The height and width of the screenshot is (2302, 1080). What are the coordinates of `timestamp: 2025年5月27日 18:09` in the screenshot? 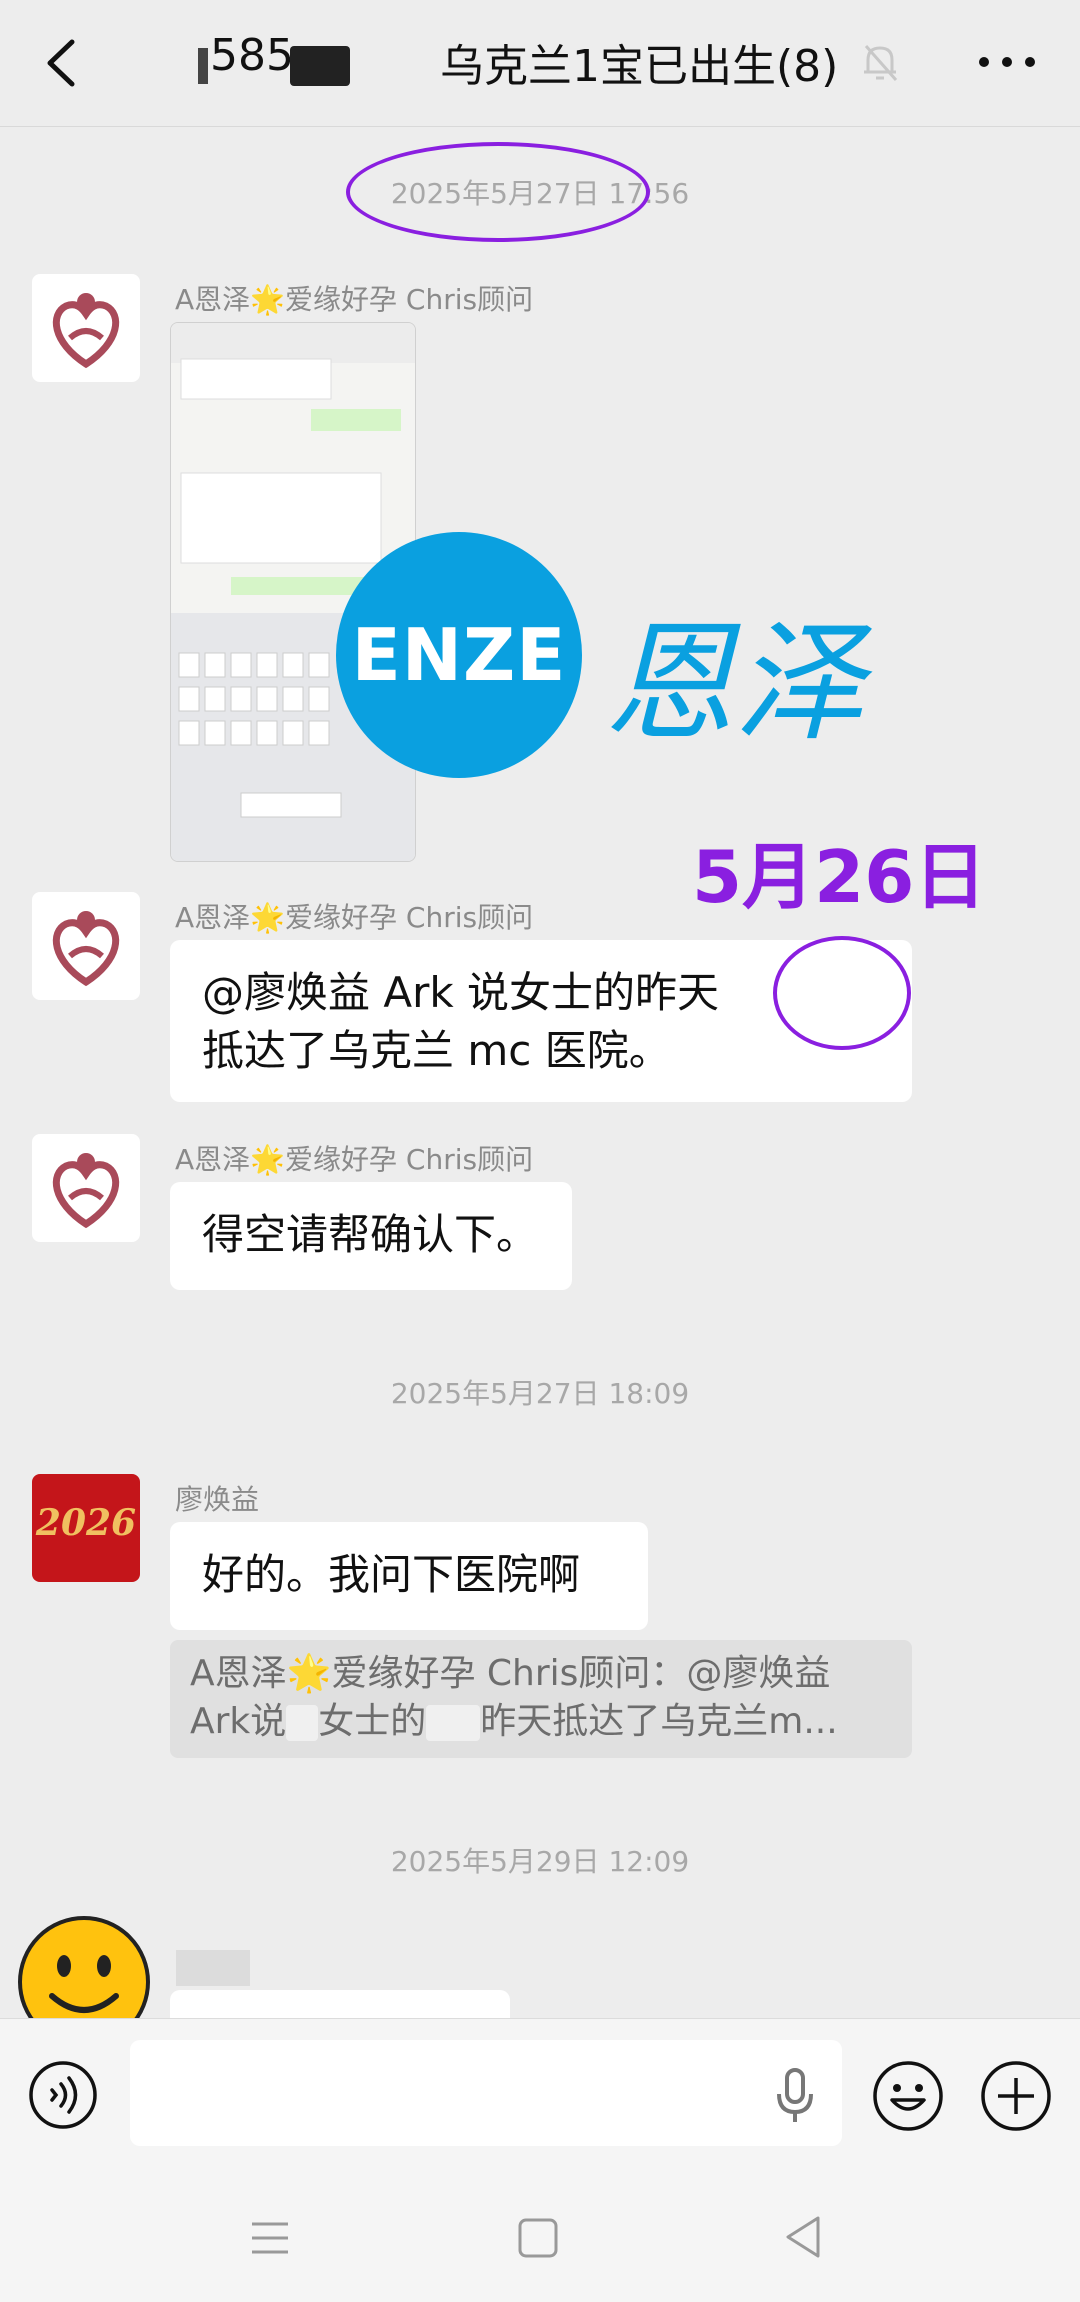 It's located at (540, 1393).